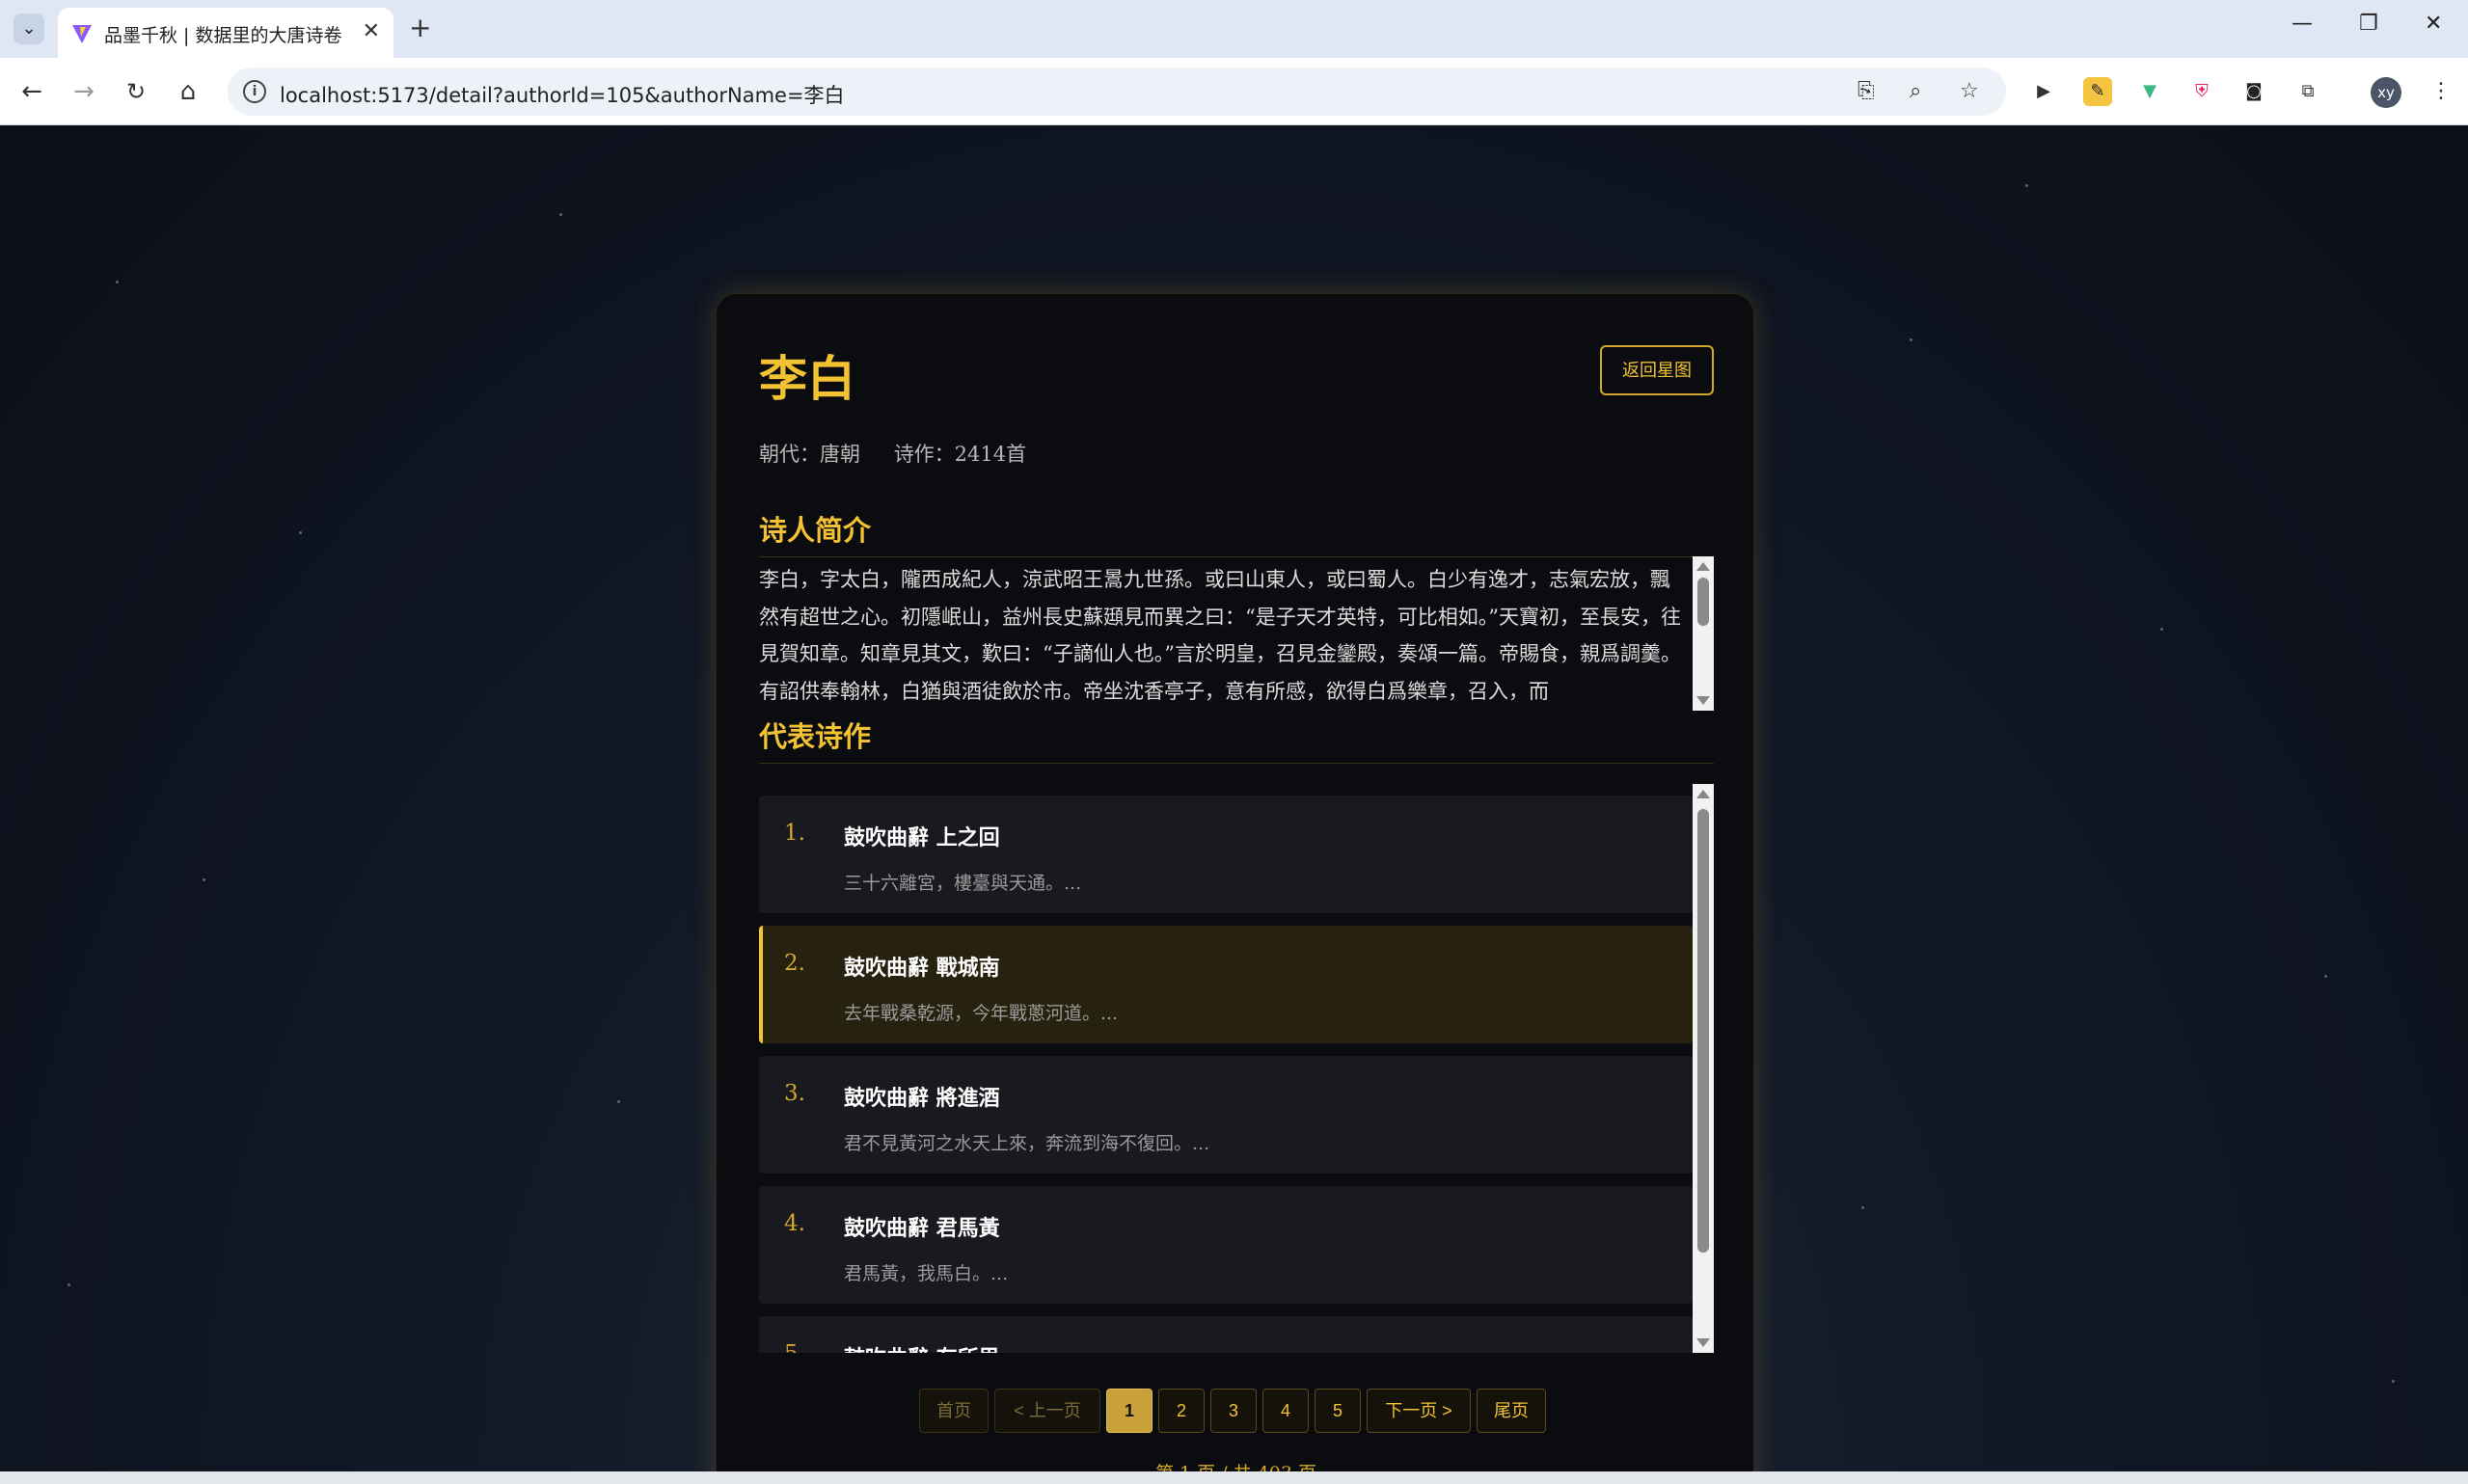 The height and width of the screenshot is (1484, 2468). I want to click on vite-favicon-icon, so click(82, 34).